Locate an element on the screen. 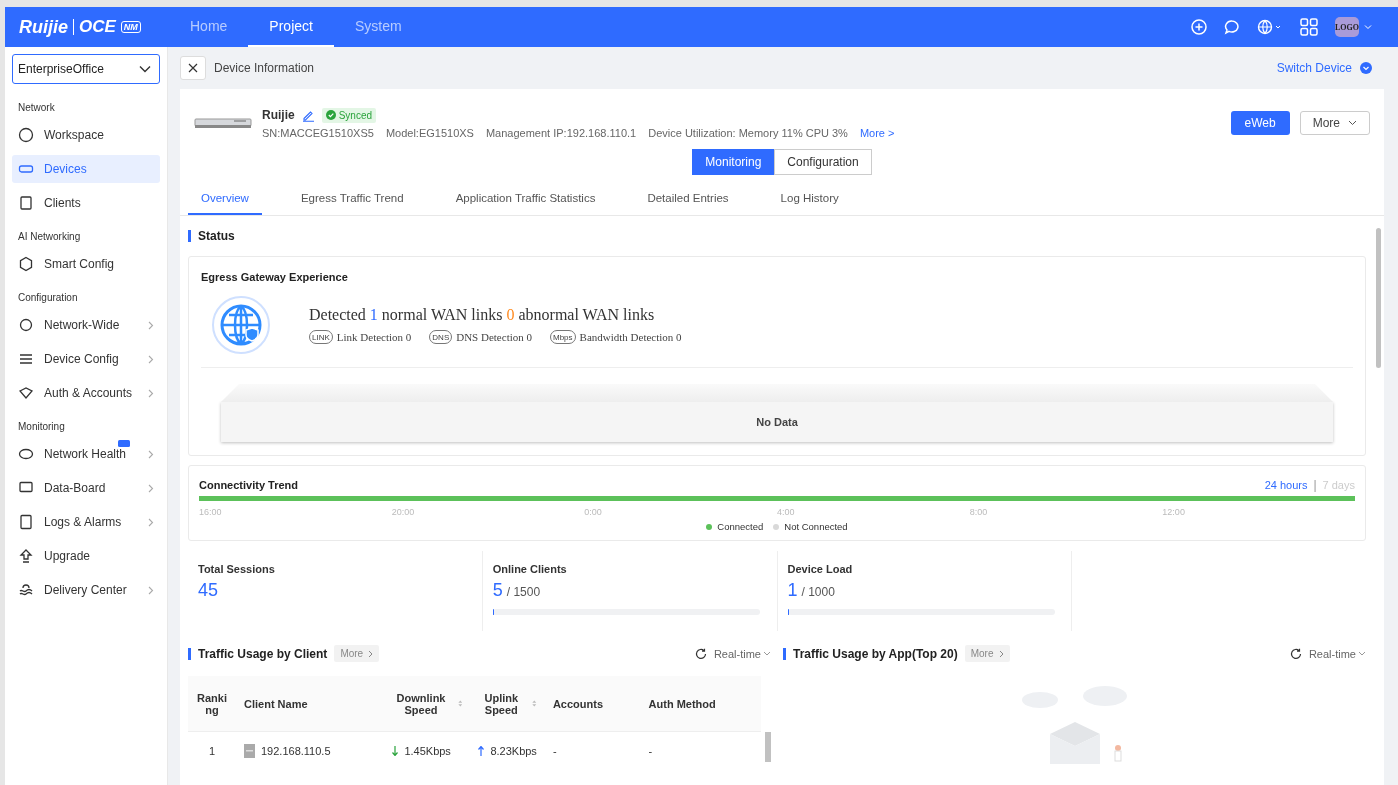 The image size is (1398, 785). column-header: Downlink Speed is located at coordinates (427, 704).